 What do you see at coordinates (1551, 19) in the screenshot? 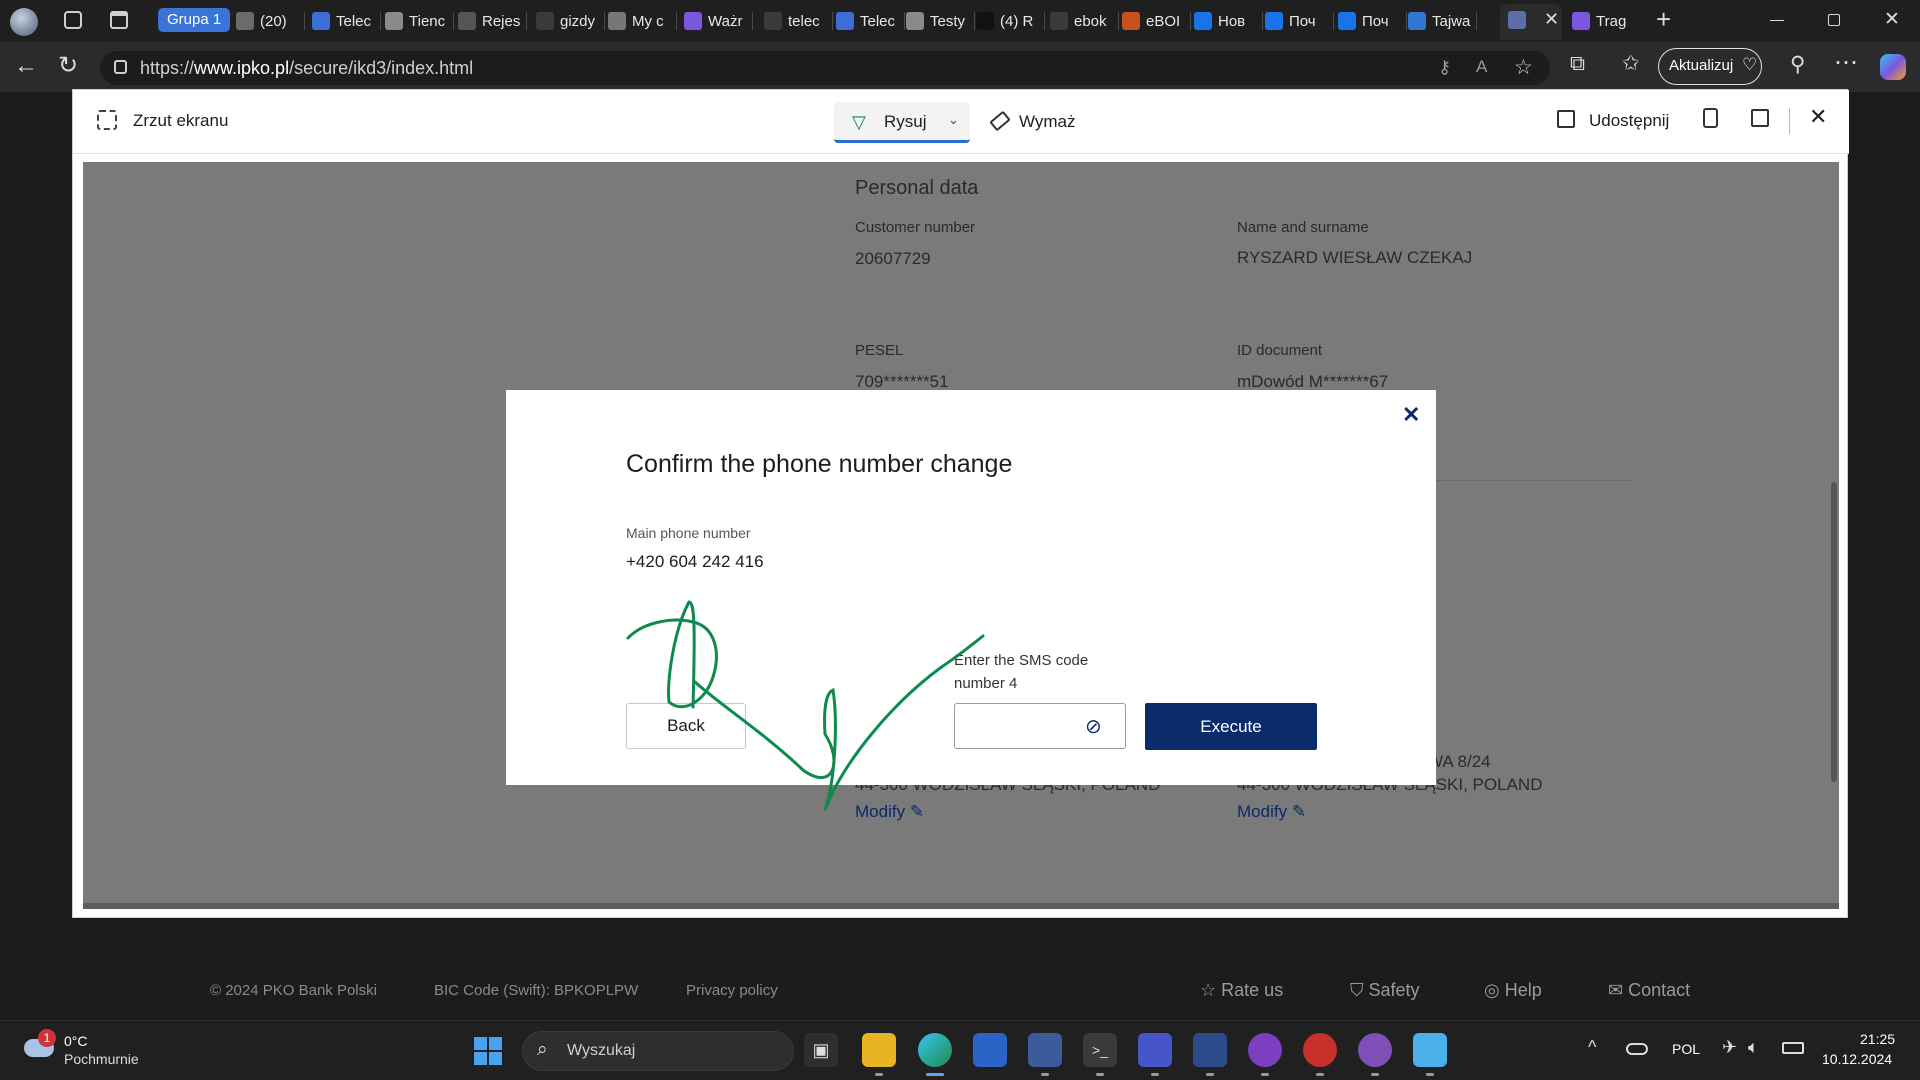
I see `close-tab-icon: ✕` at bounding box center [1551, 19].